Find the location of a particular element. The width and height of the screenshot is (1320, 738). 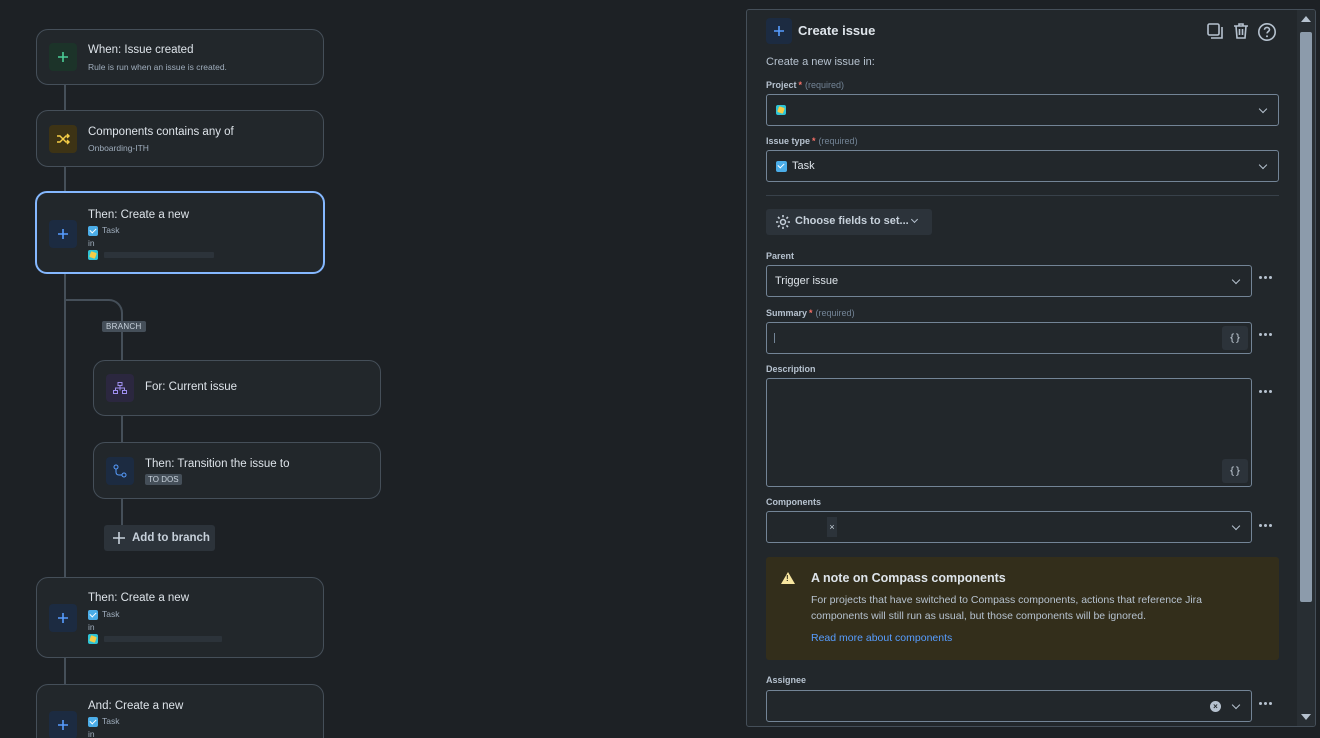

summary-label: Summary * (required) is located at coordinates (810, 313).